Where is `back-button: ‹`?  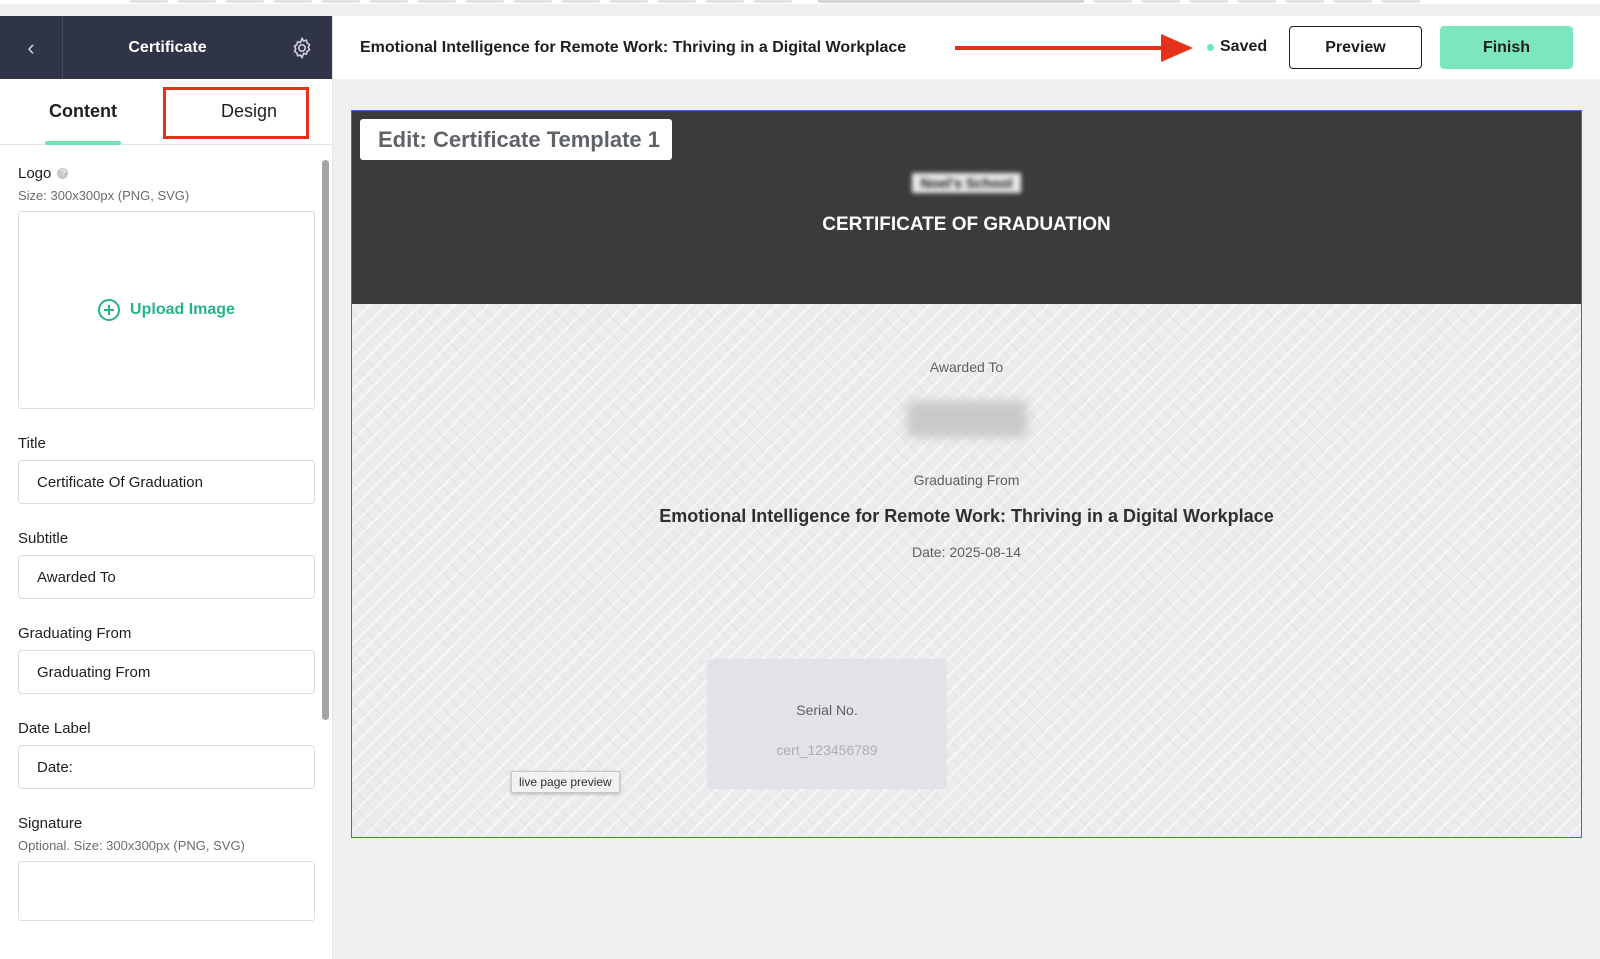
back-button: ‹ is located at coordinates (31, 47).